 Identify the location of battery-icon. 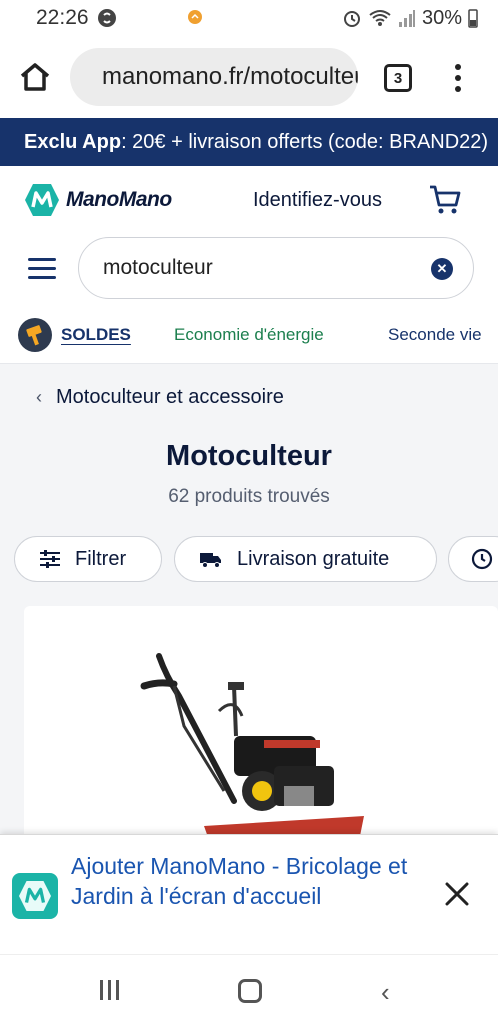
(473, 18).